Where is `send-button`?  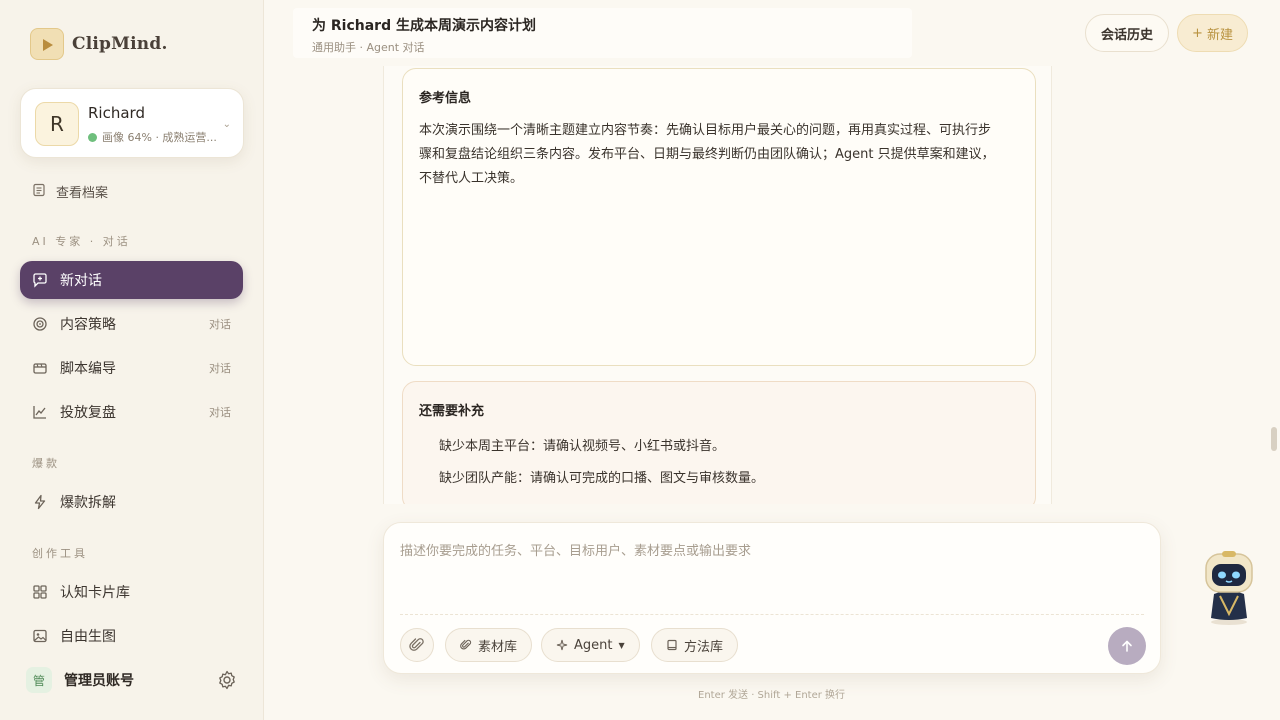
send-button is located at coordinates (1127, 646).